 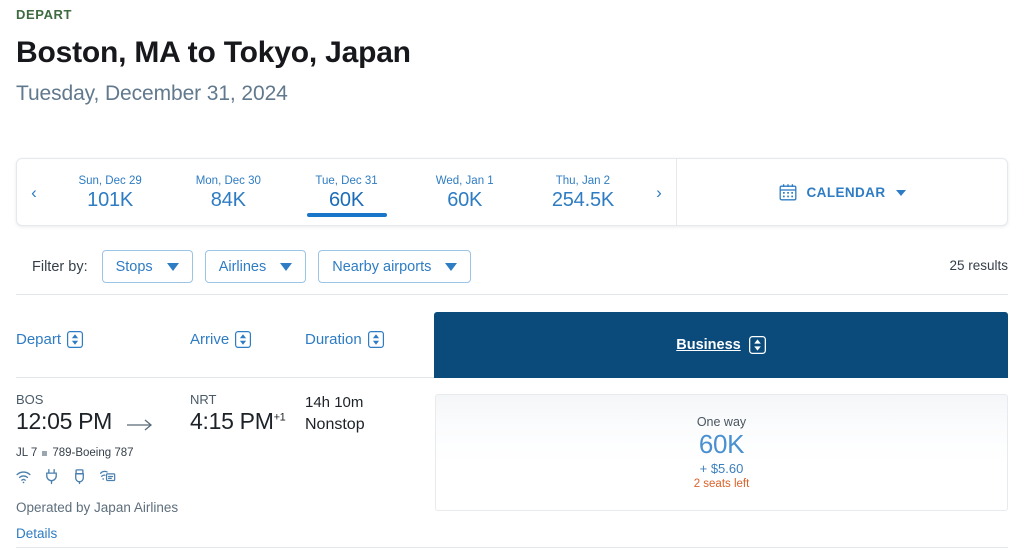 I want to click on depart-eyebrow: DEPART, so click(x=44, y=14).